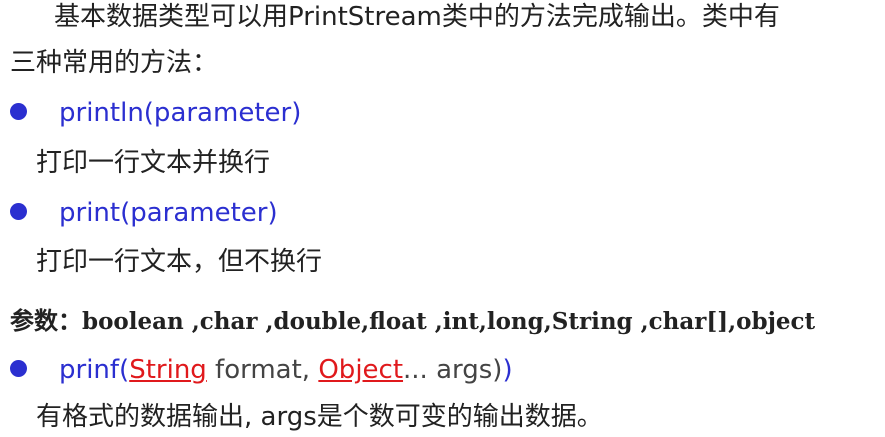 The image size is (885, 437). I want to click on string-type-link: String, so click(168, 370).